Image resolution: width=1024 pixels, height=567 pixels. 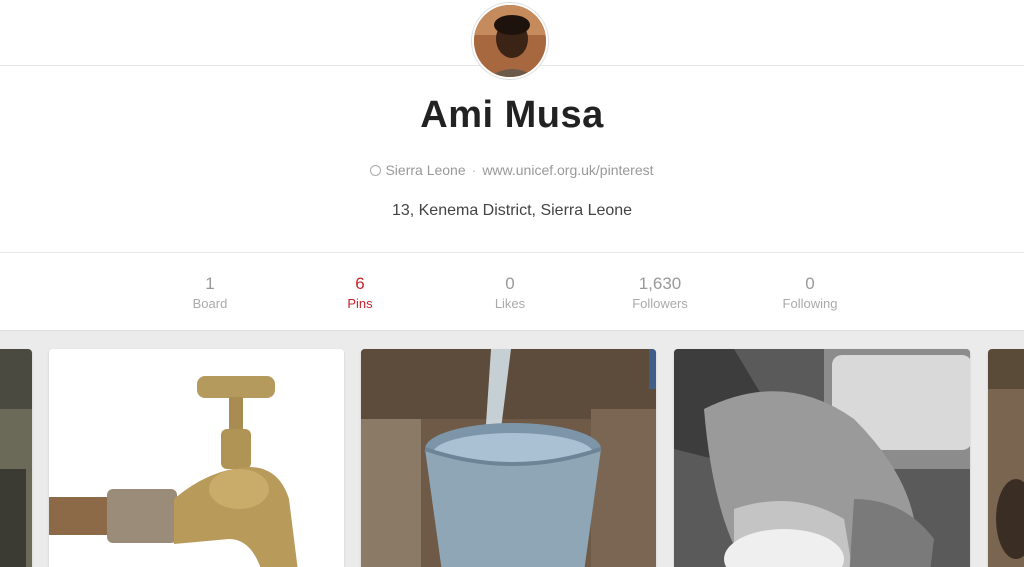 What do you see at coordinates (360, 283) in the screenshot?
I see `pins-count: 6` at bounding box center [360, 283].